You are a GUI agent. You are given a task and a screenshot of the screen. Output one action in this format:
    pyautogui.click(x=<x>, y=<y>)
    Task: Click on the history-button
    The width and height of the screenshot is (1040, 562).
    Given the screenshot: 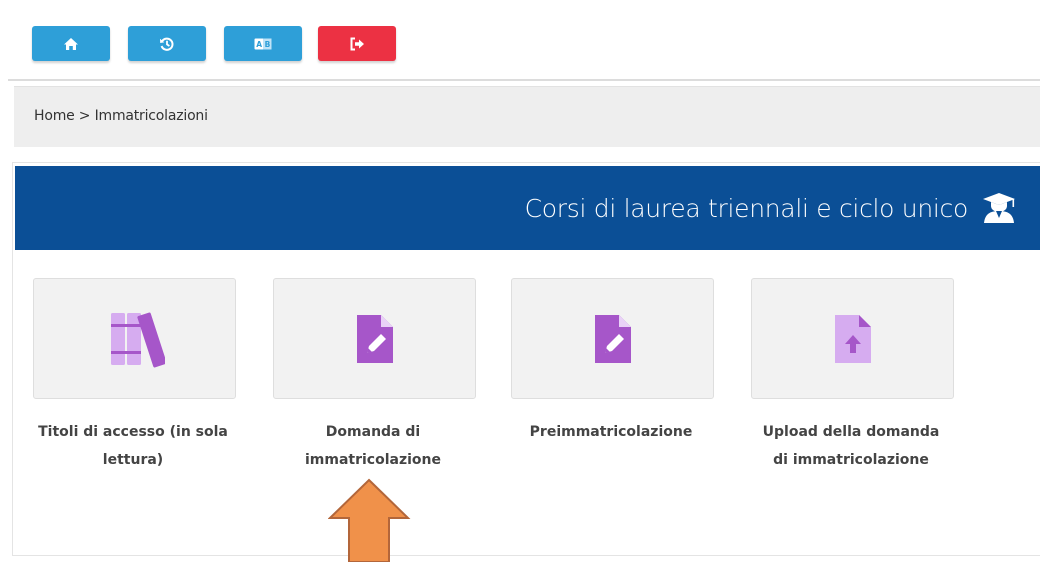 What is the action you would take?
    pyautogui.click(x=167, y=43)
    